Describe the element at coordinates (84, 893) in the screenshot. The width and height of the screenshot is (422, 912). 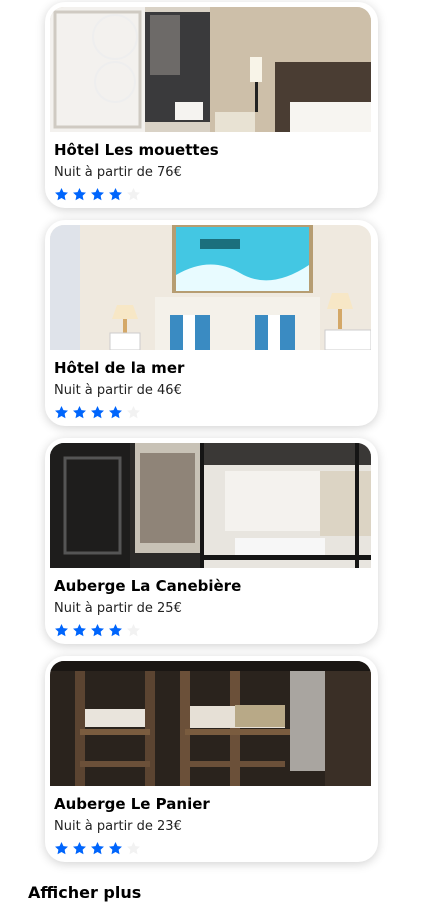
I see `show-more-button: Afficher plus` at that location.